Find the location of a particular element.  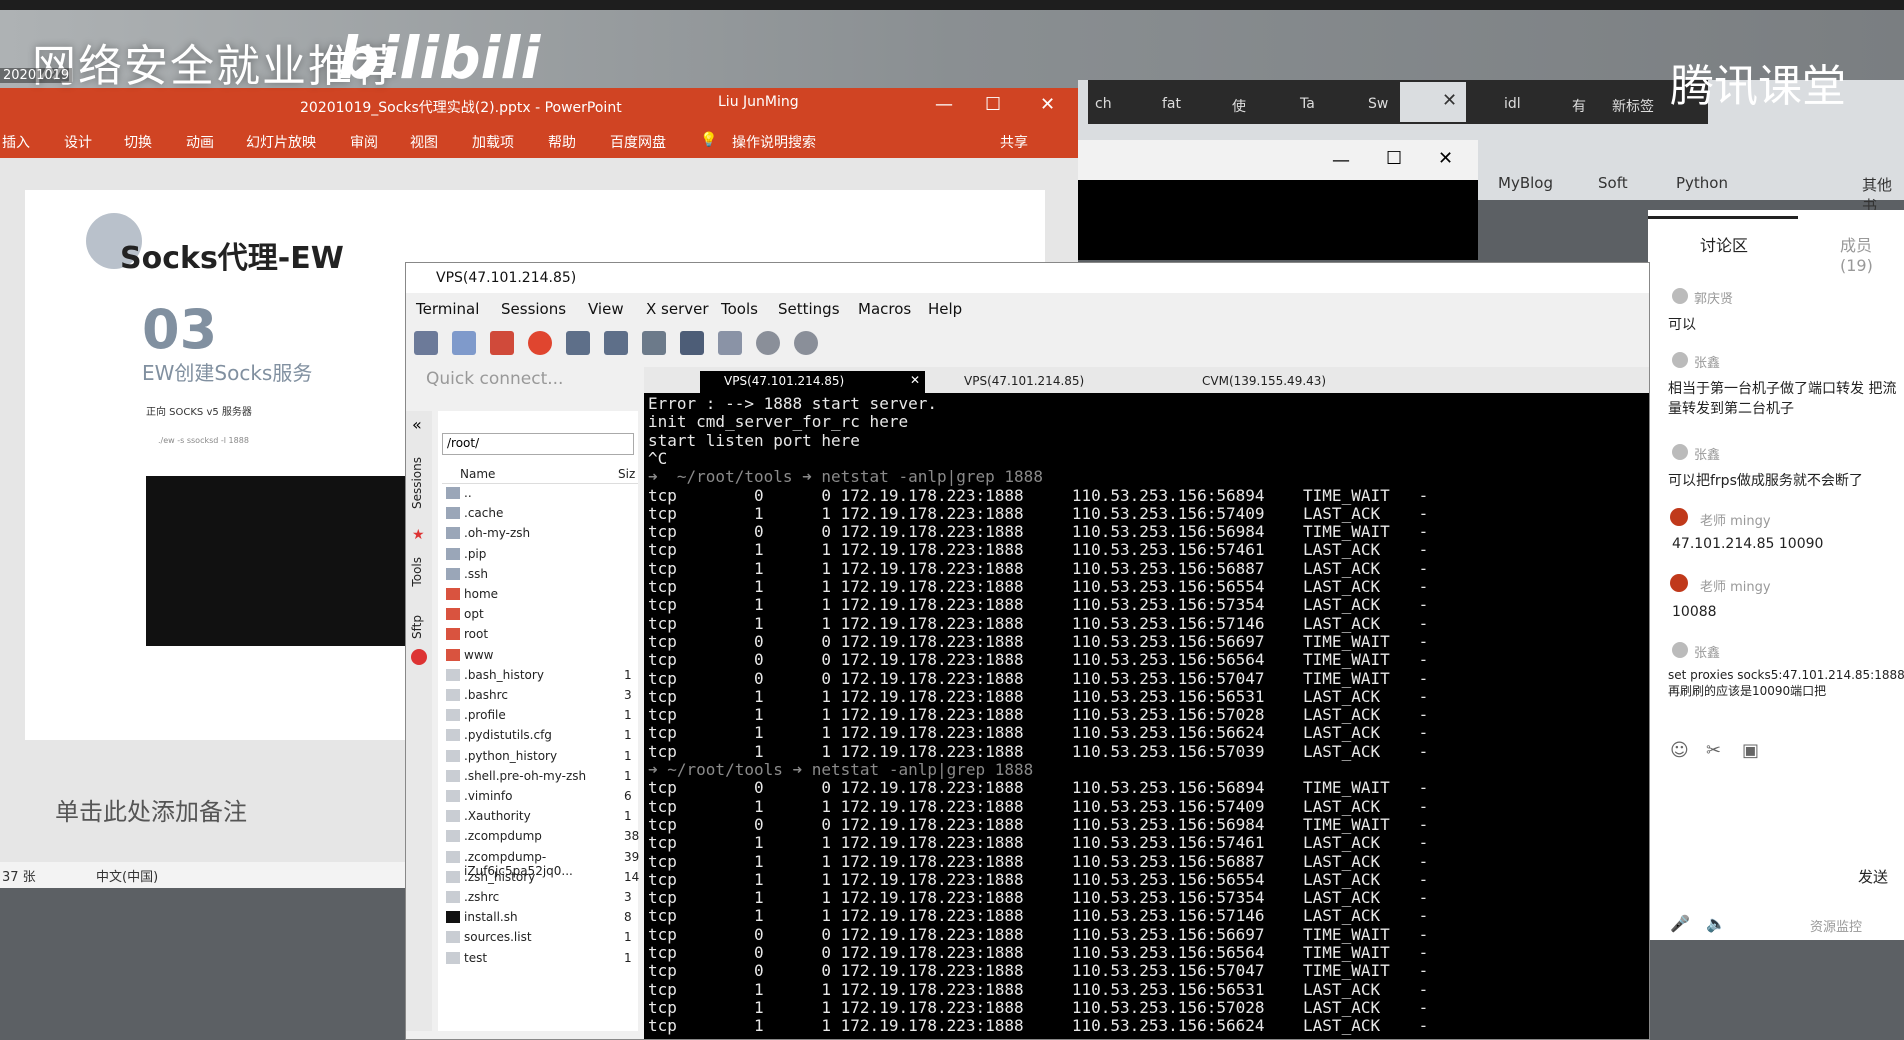

list-item: .ssh is located at coordinates (541, 575).